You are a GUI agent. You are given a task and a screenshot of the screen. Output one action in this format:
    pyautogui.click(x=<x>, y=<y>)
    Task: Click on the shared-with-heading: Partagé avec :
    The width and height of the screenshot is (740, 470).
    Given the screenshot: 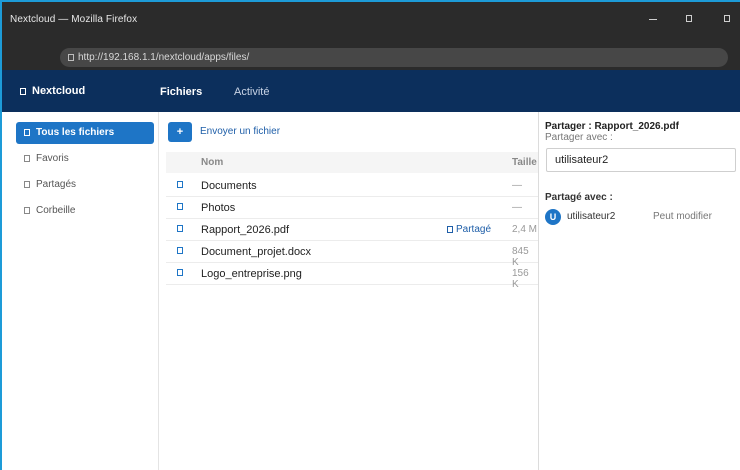 What is the action you would take?
    pyautogui.click(x=579, y=197)
    